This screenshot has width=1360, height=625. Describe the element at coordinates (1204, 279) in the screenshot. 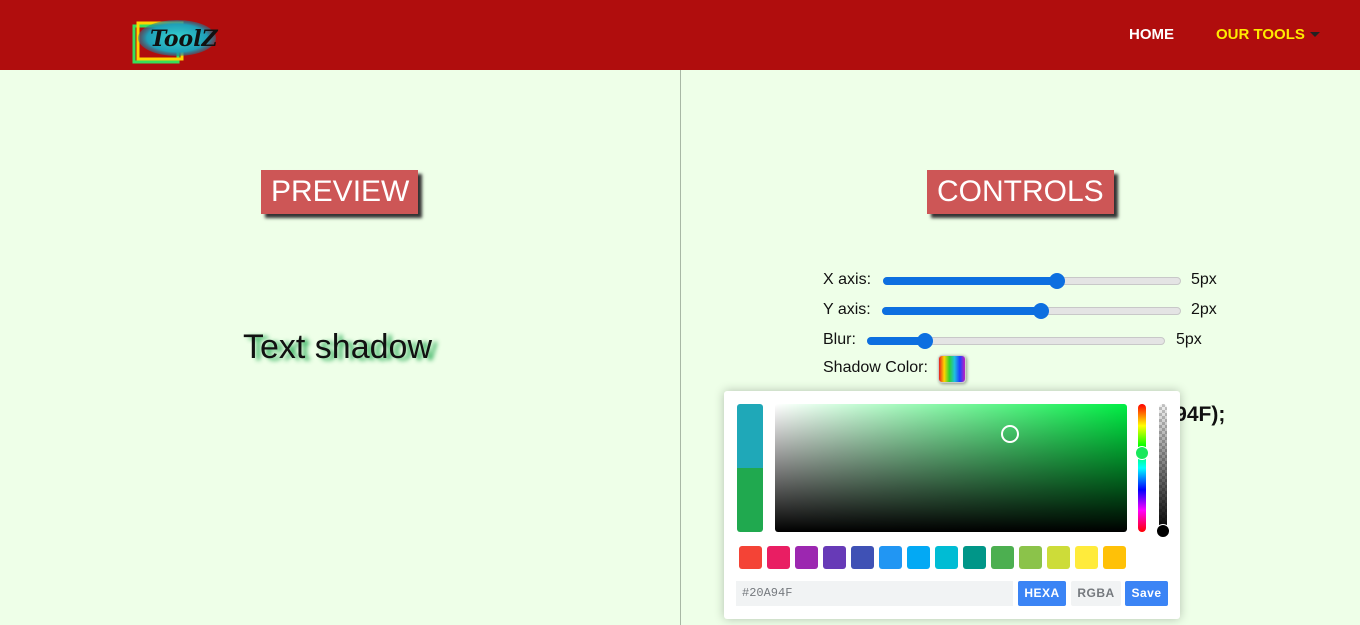

I see `x-axis-value: 5px` at that location.